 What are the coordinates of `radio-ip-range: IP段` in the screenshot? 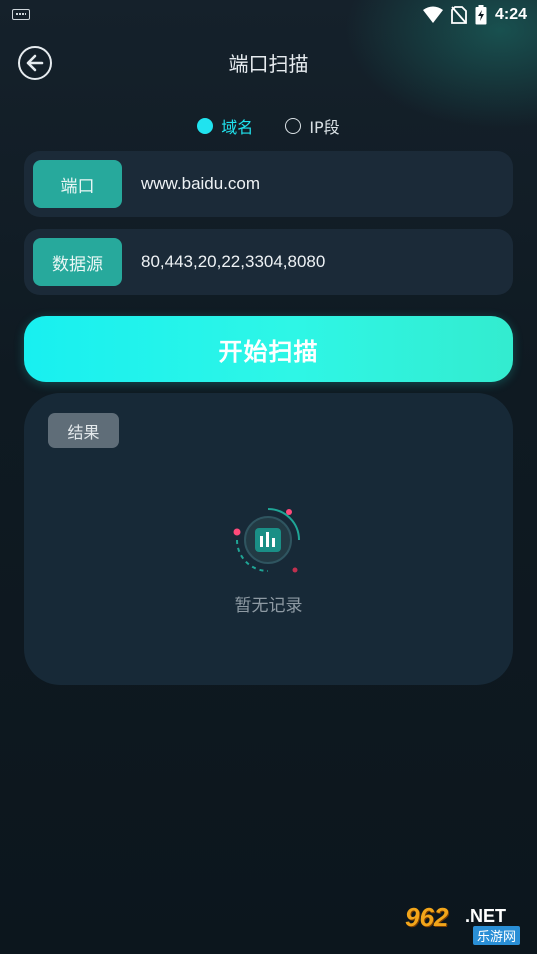 It's located at (312, 126).